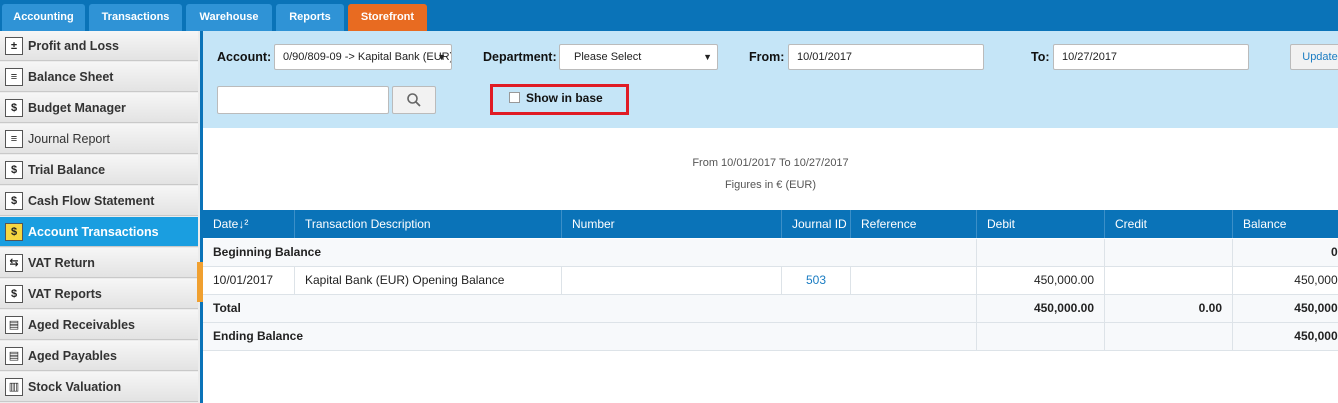 This screenshot has width=1338, height=403. Describe the element at coordinates (14, 77) in the screenshot. I see `sheet-icon: ≡` at that location.